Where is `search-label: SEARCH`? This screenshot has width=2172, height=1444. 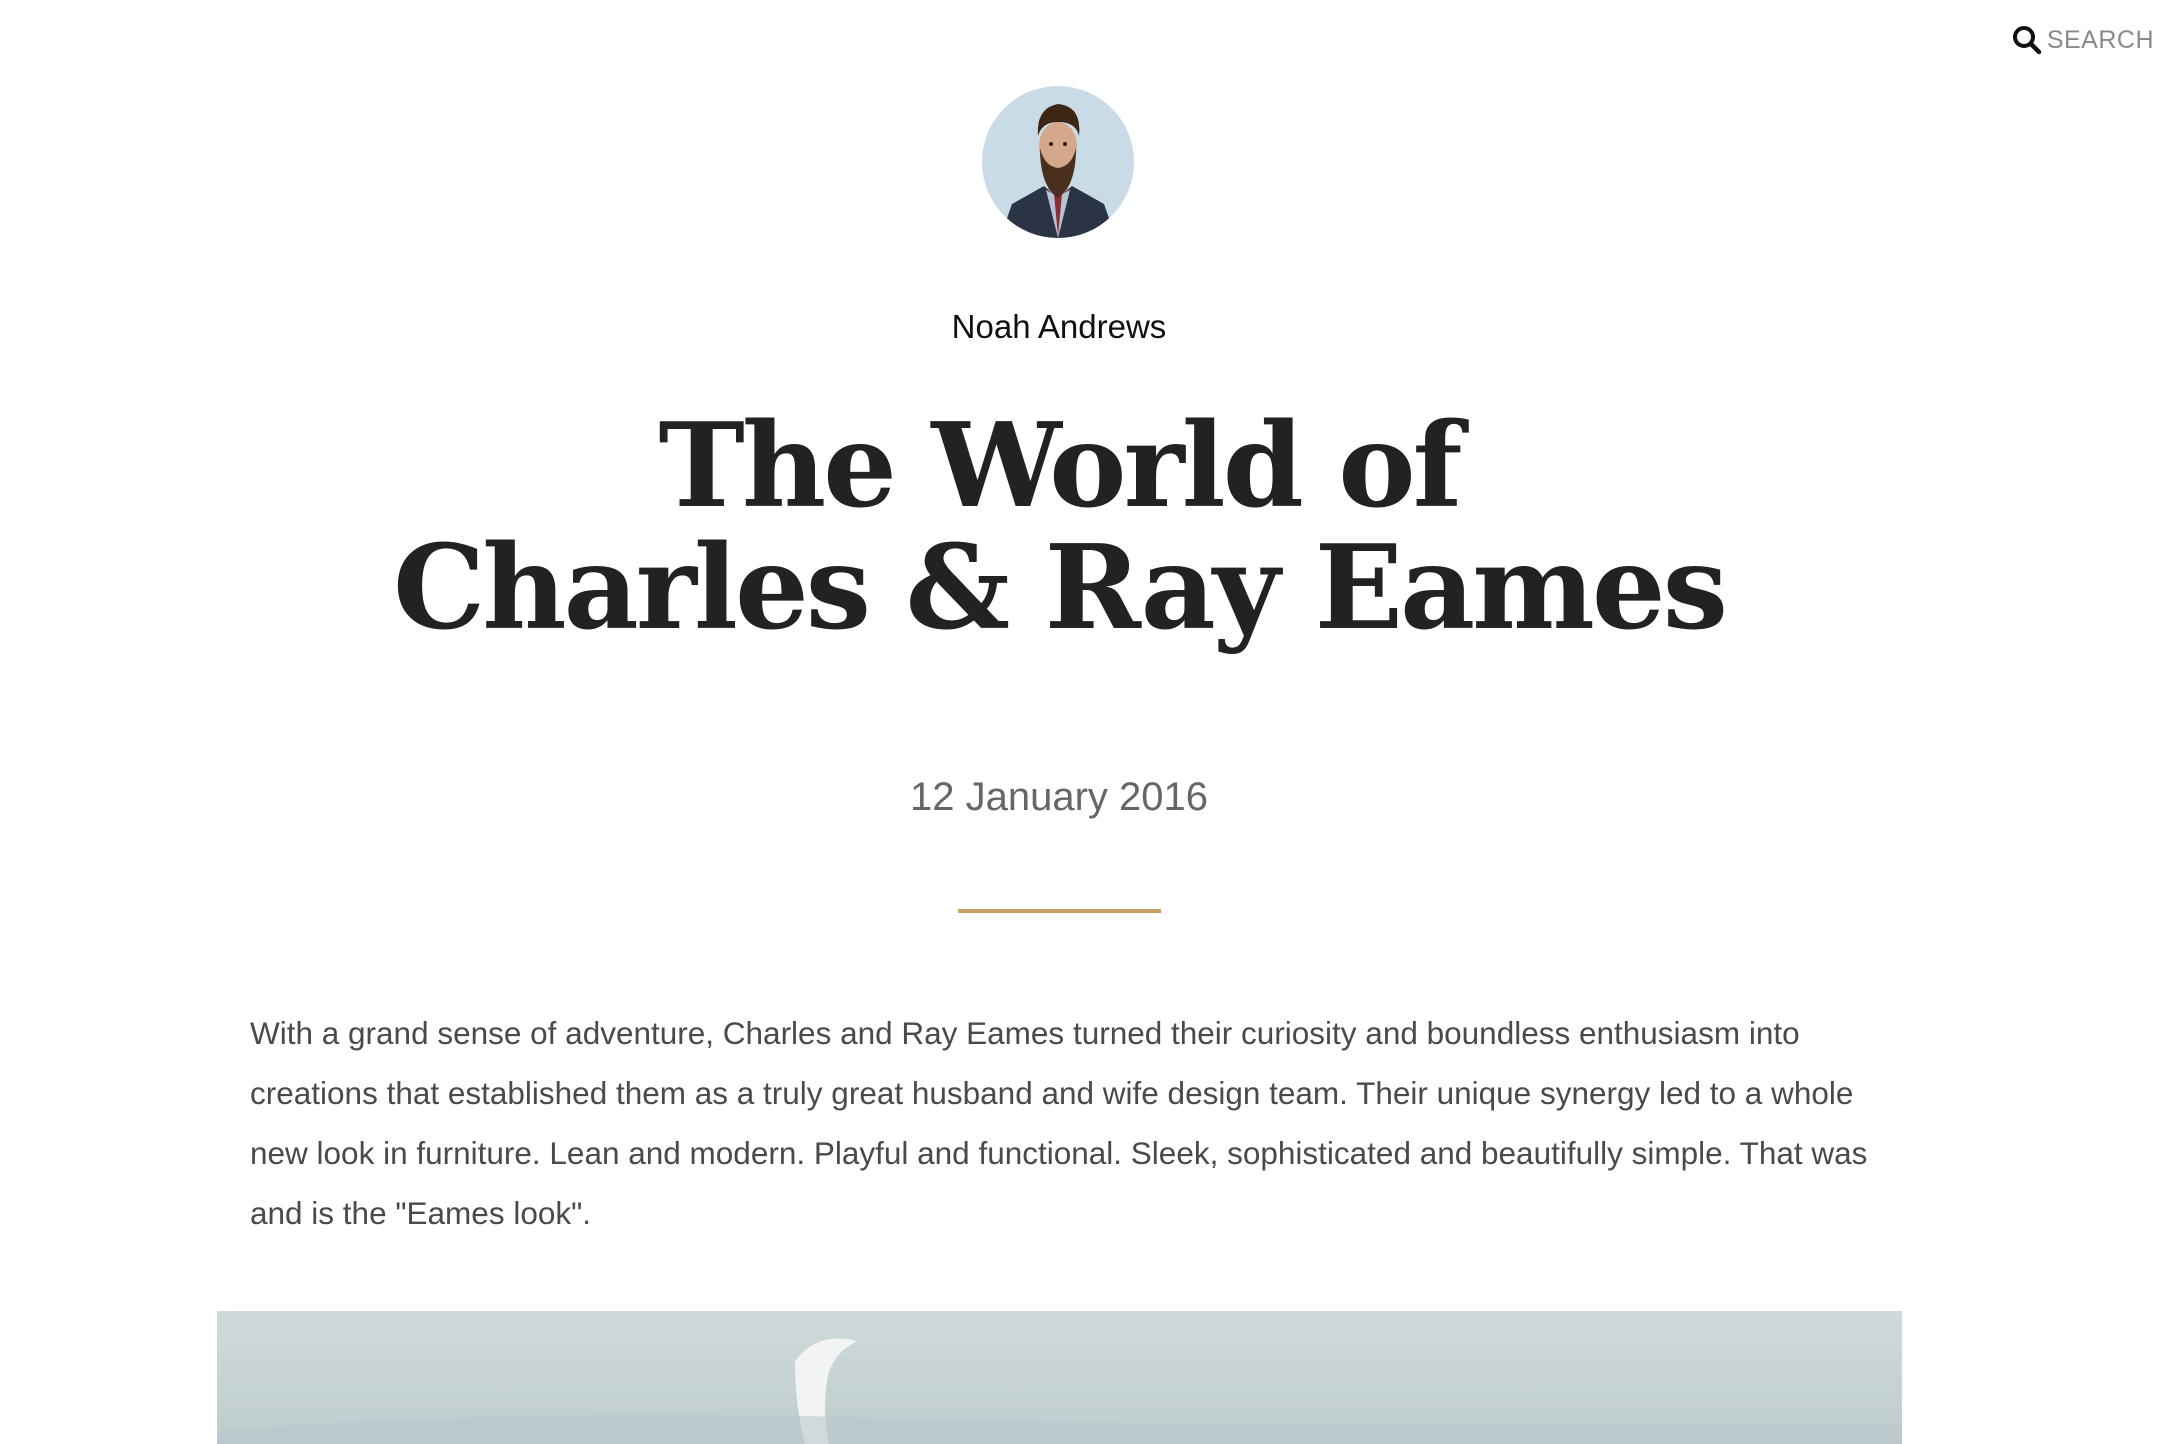
search-label: SEARCH is located at coordinates (2100, 40).